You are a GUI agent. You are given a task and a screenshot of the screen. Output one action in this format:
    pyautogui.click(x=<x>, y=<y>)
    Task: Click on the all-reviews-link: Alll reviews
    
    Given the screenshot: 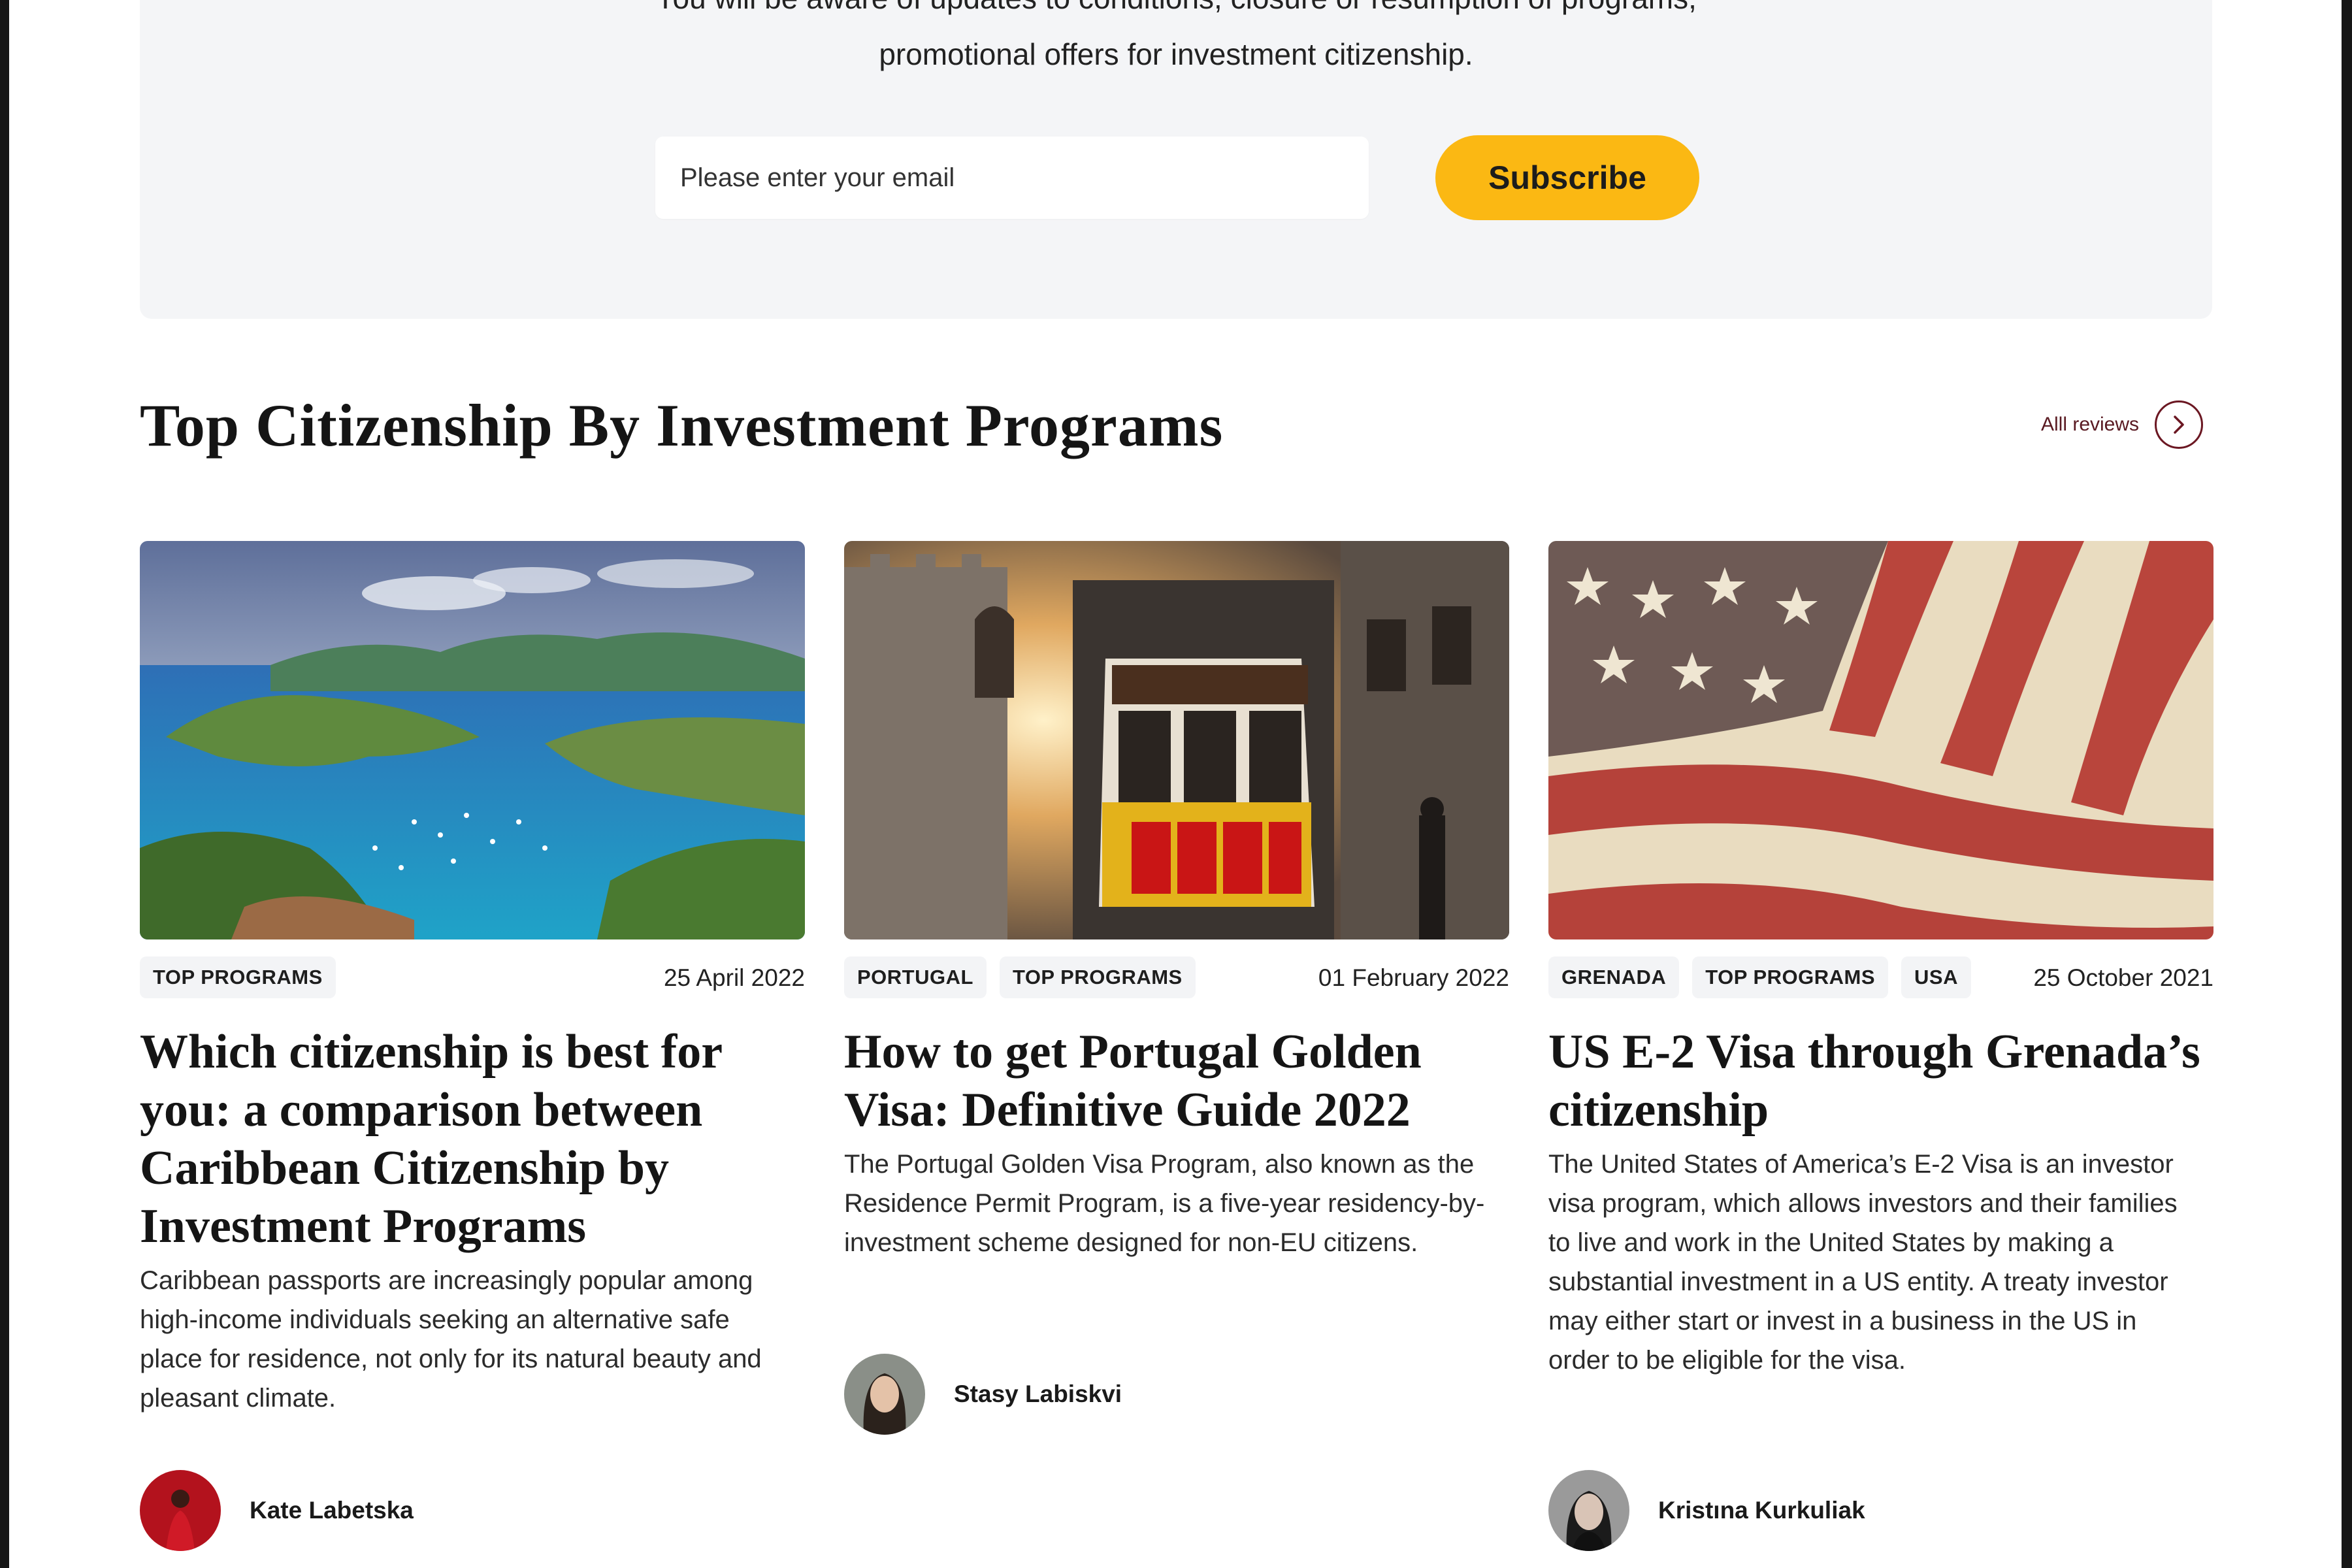 What is the action you would take?
    pyautogui.click(x=2122, y=425)
    